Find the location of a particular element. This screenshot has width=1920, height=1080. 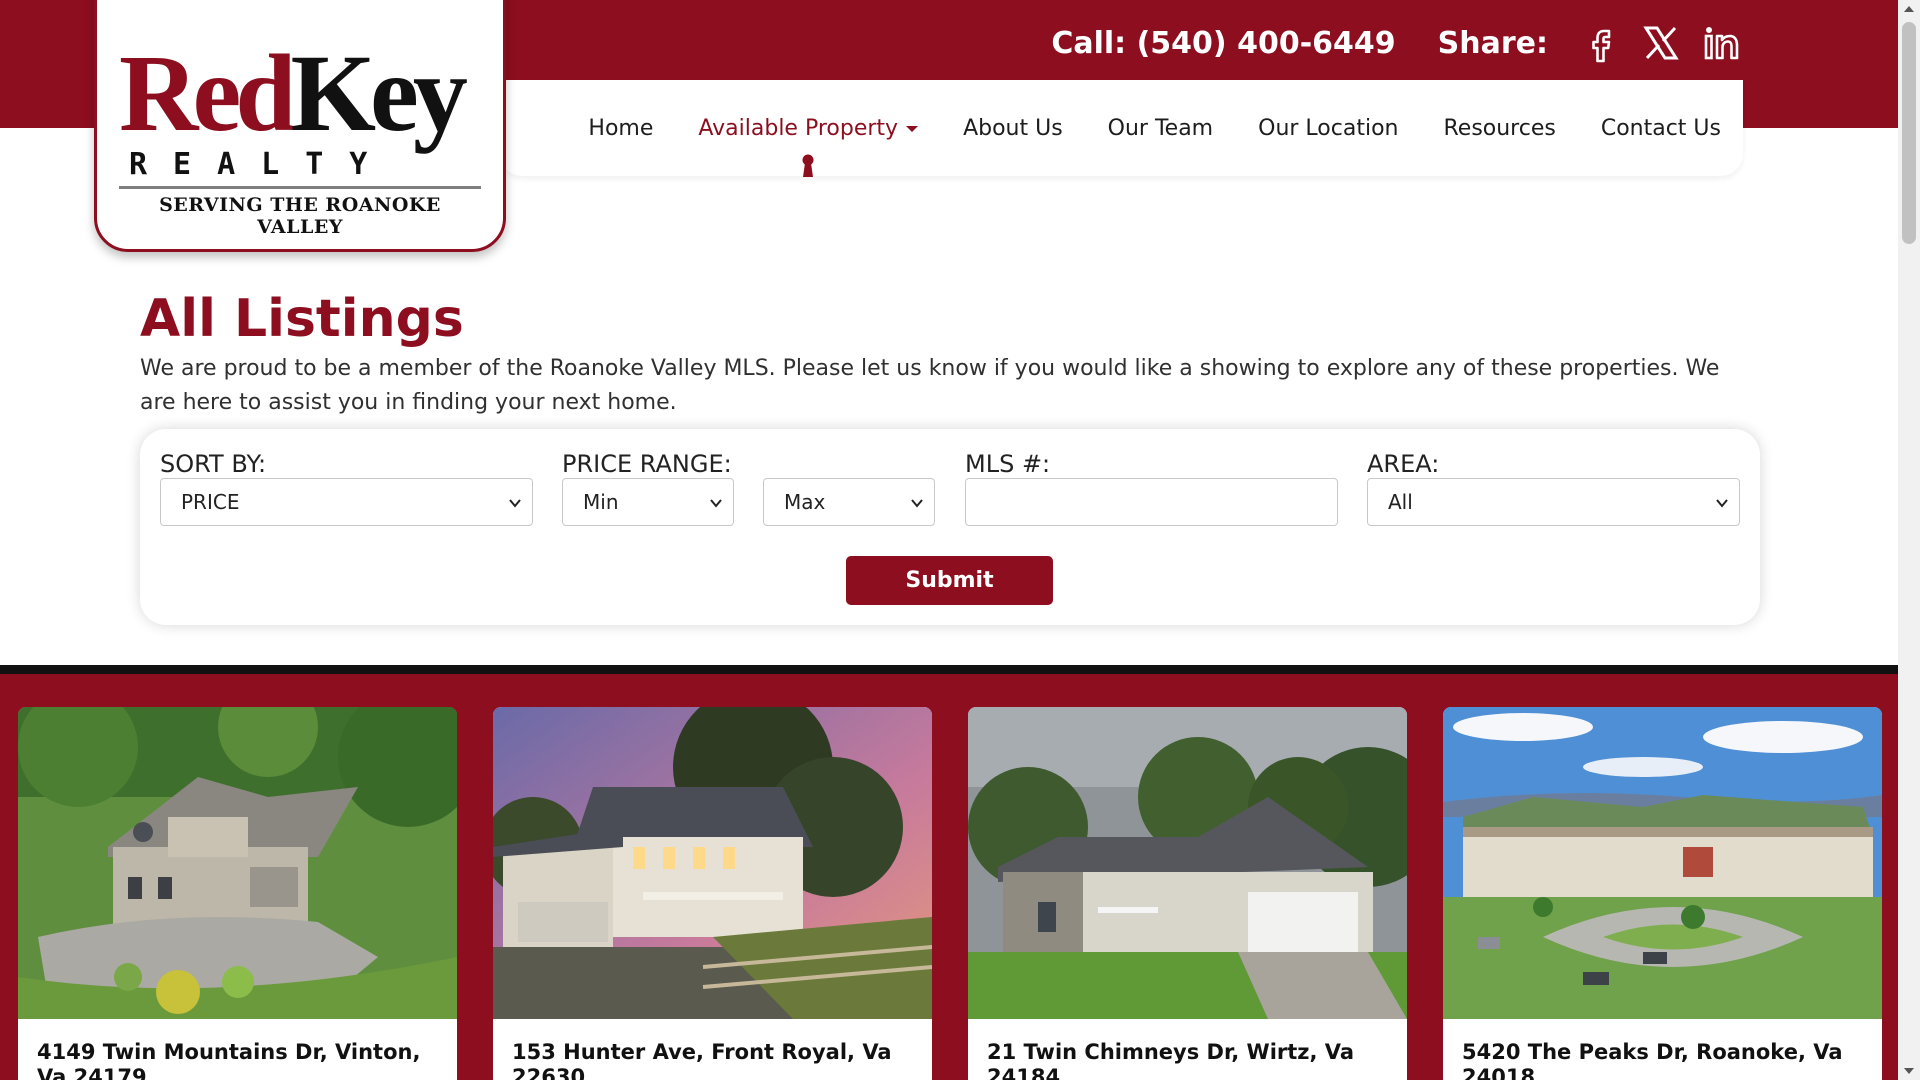

nav-resources: Resources is located at coordinates (1499, 128).